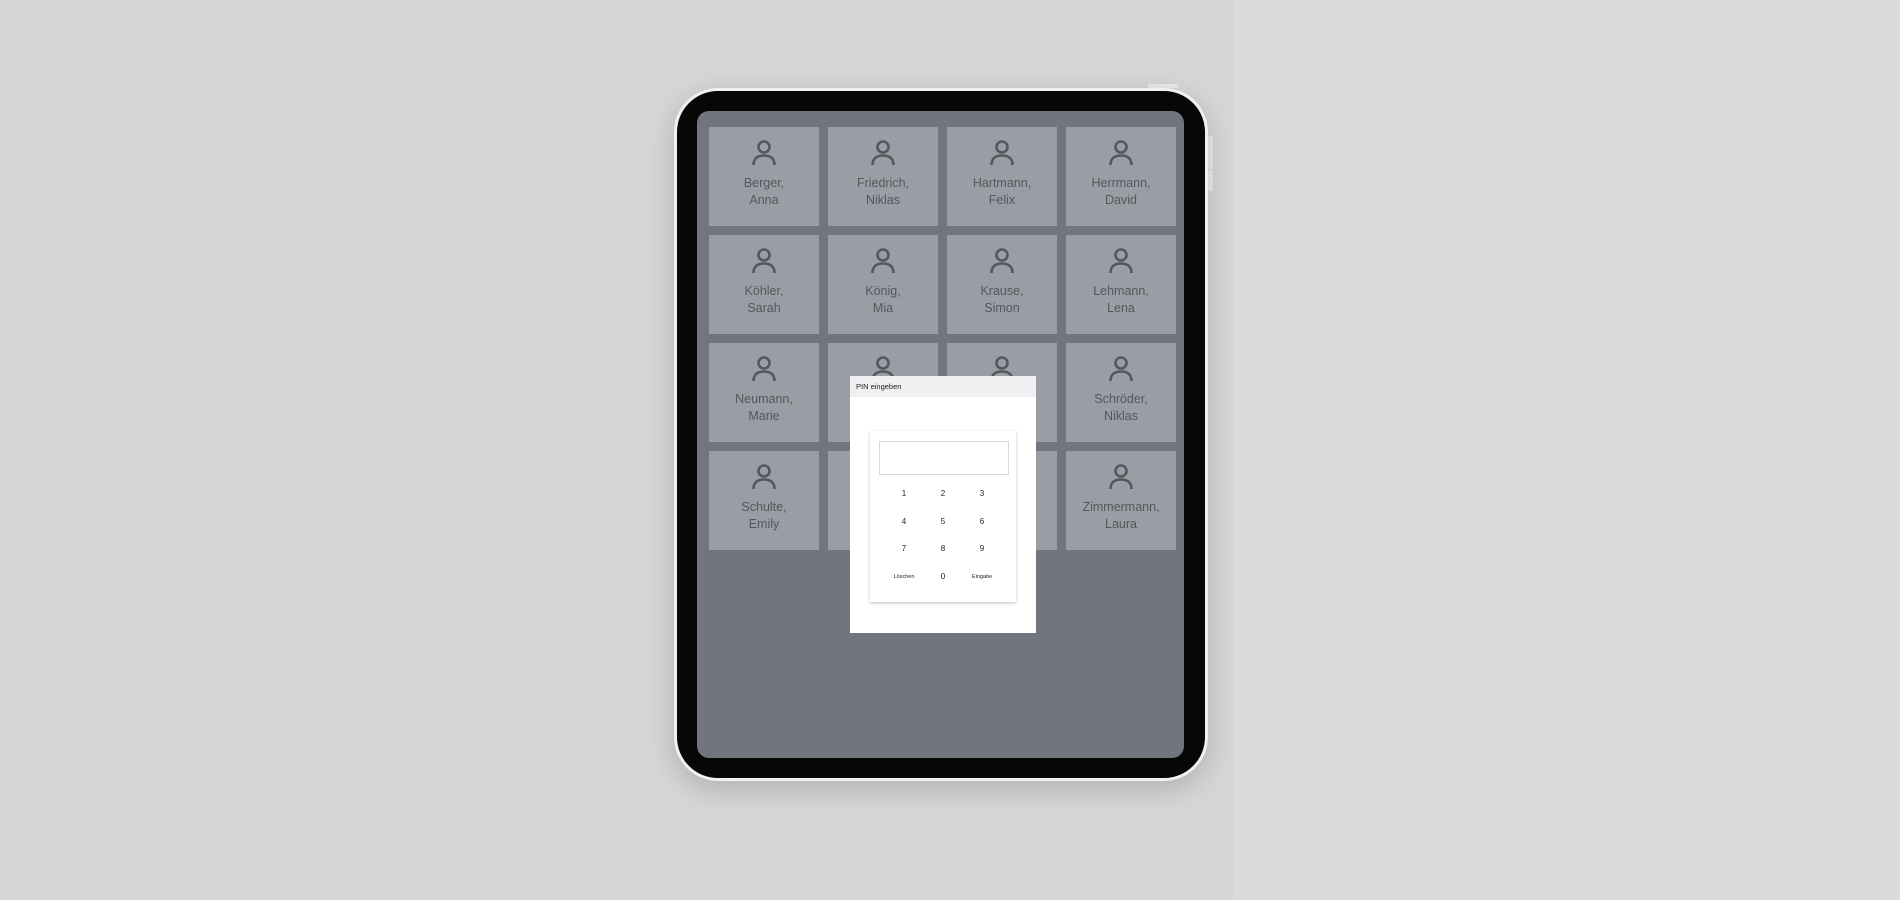 Image resolution: width=1900 pixels, height=900 pixels. I want to click on employee-last-name: Neumann,, so click(764, 399).